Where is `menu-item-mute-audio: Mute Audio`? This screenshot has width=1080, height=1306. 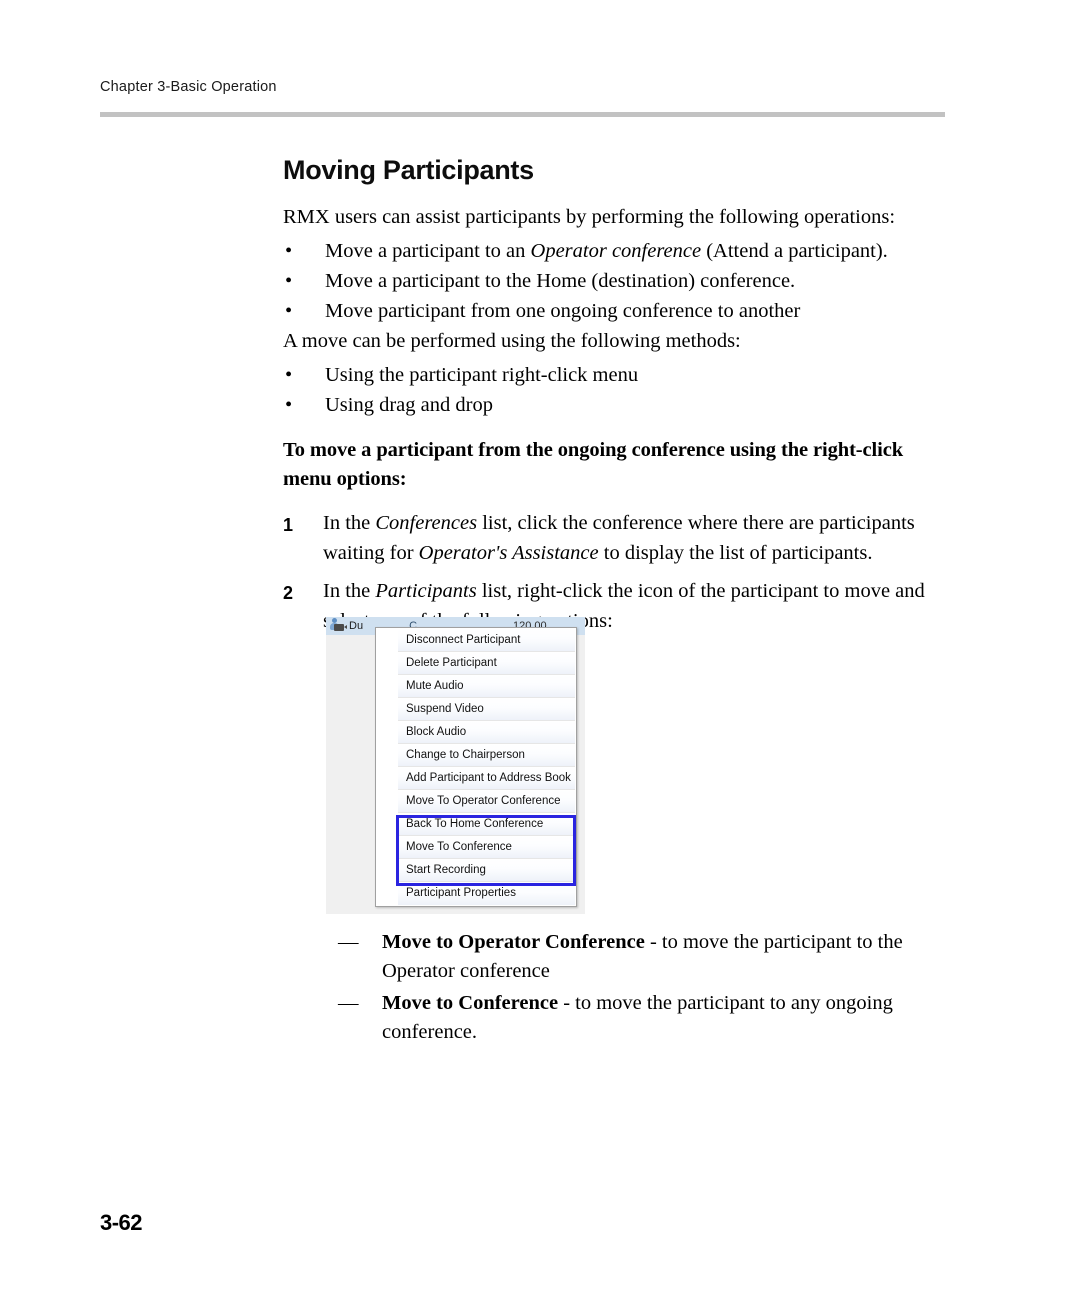
menu-item-mute-audio: Mute Audio is located at coordinates (486, 686).